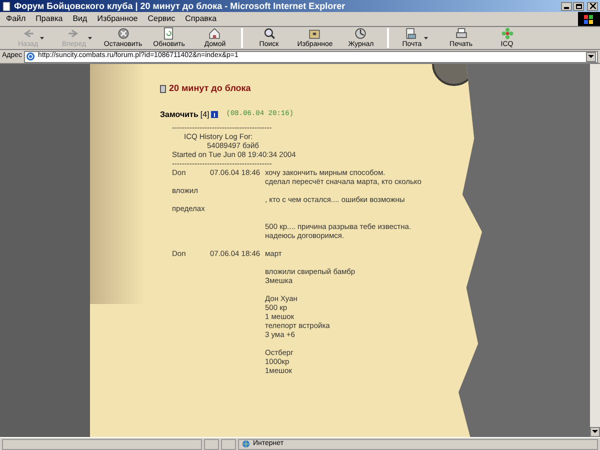  Describe the element at coordinates (315, 33) in the screenshot. I see `folder-icon` at that location.